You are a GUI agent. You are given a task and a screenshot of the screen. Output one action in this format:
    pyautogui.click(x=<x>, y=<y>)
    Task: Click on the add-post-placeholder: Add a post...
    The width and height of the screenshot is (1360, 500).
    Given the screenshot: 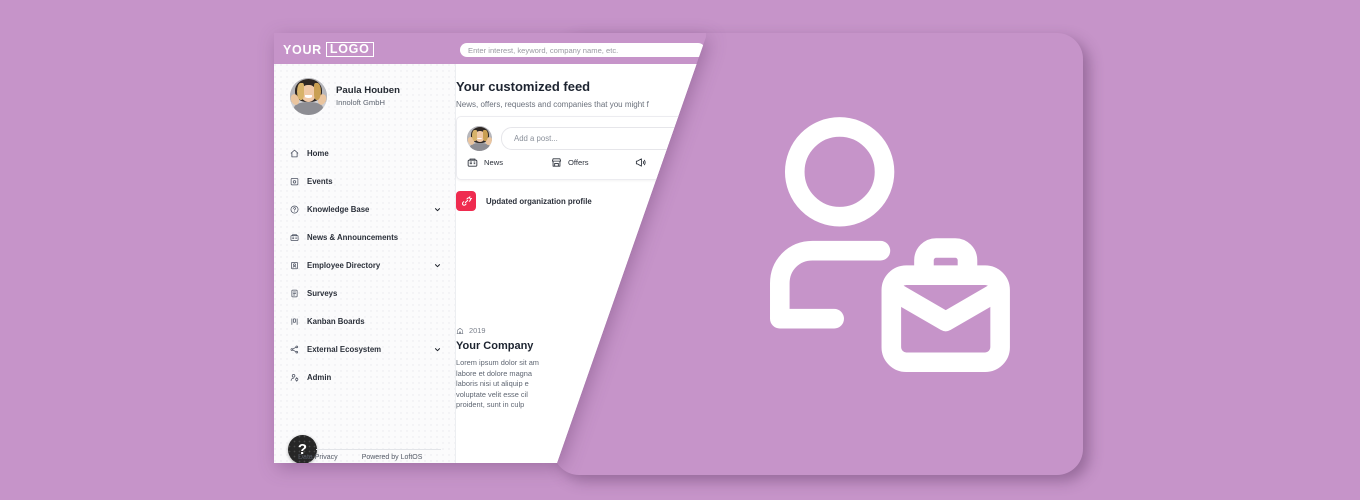 What is the action you would take?
    pyautogui.click(x=536, y=138)
    